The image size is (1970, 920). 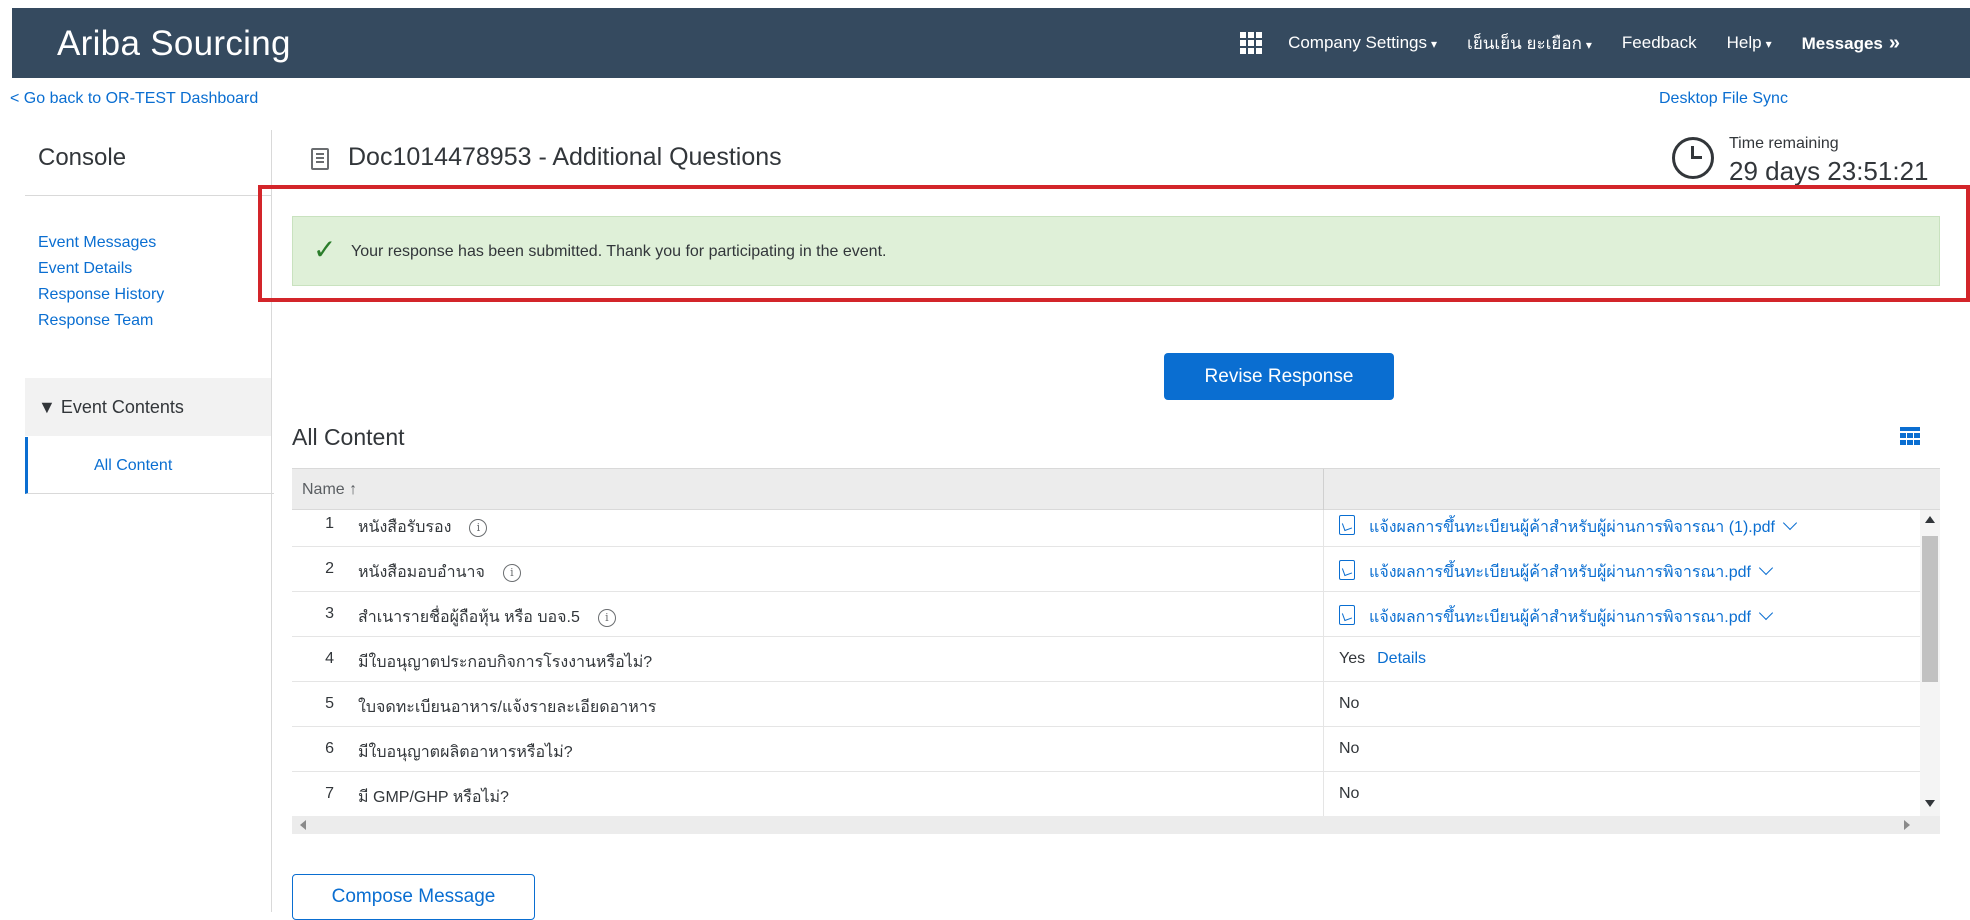 I want to click on back-to-dashboard-link: < Go back to OR-TEST Dashboard, so click(x=134, y=99).